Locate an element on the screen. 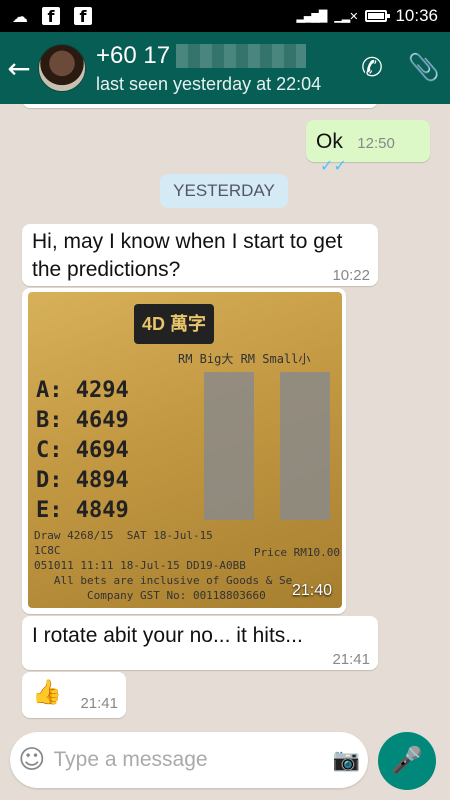 The height and width of the screenshot is (800, 450). mic-button: 🎤 is located at coordinates (407, 761).